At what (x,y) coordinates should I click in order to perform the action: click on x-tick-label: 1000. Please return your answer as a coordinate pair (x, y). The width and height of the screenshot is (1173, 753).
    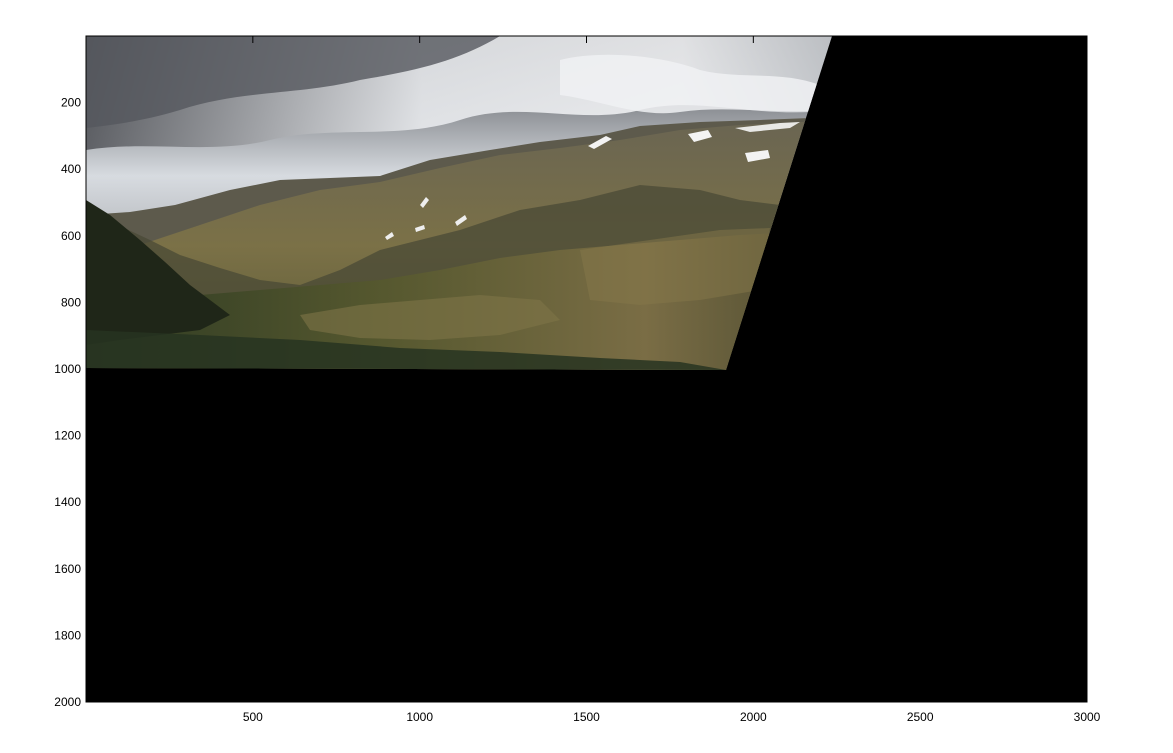
    Looking at the image, I should click on (419, 717).